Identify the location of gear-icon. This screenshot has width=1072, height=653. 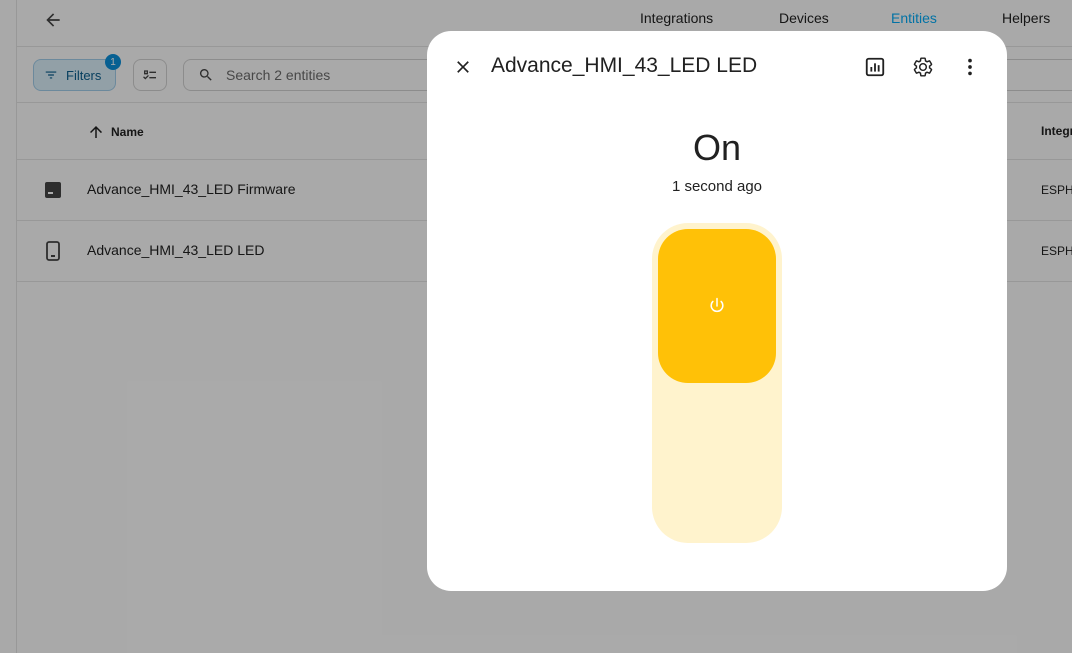
(923, 67).